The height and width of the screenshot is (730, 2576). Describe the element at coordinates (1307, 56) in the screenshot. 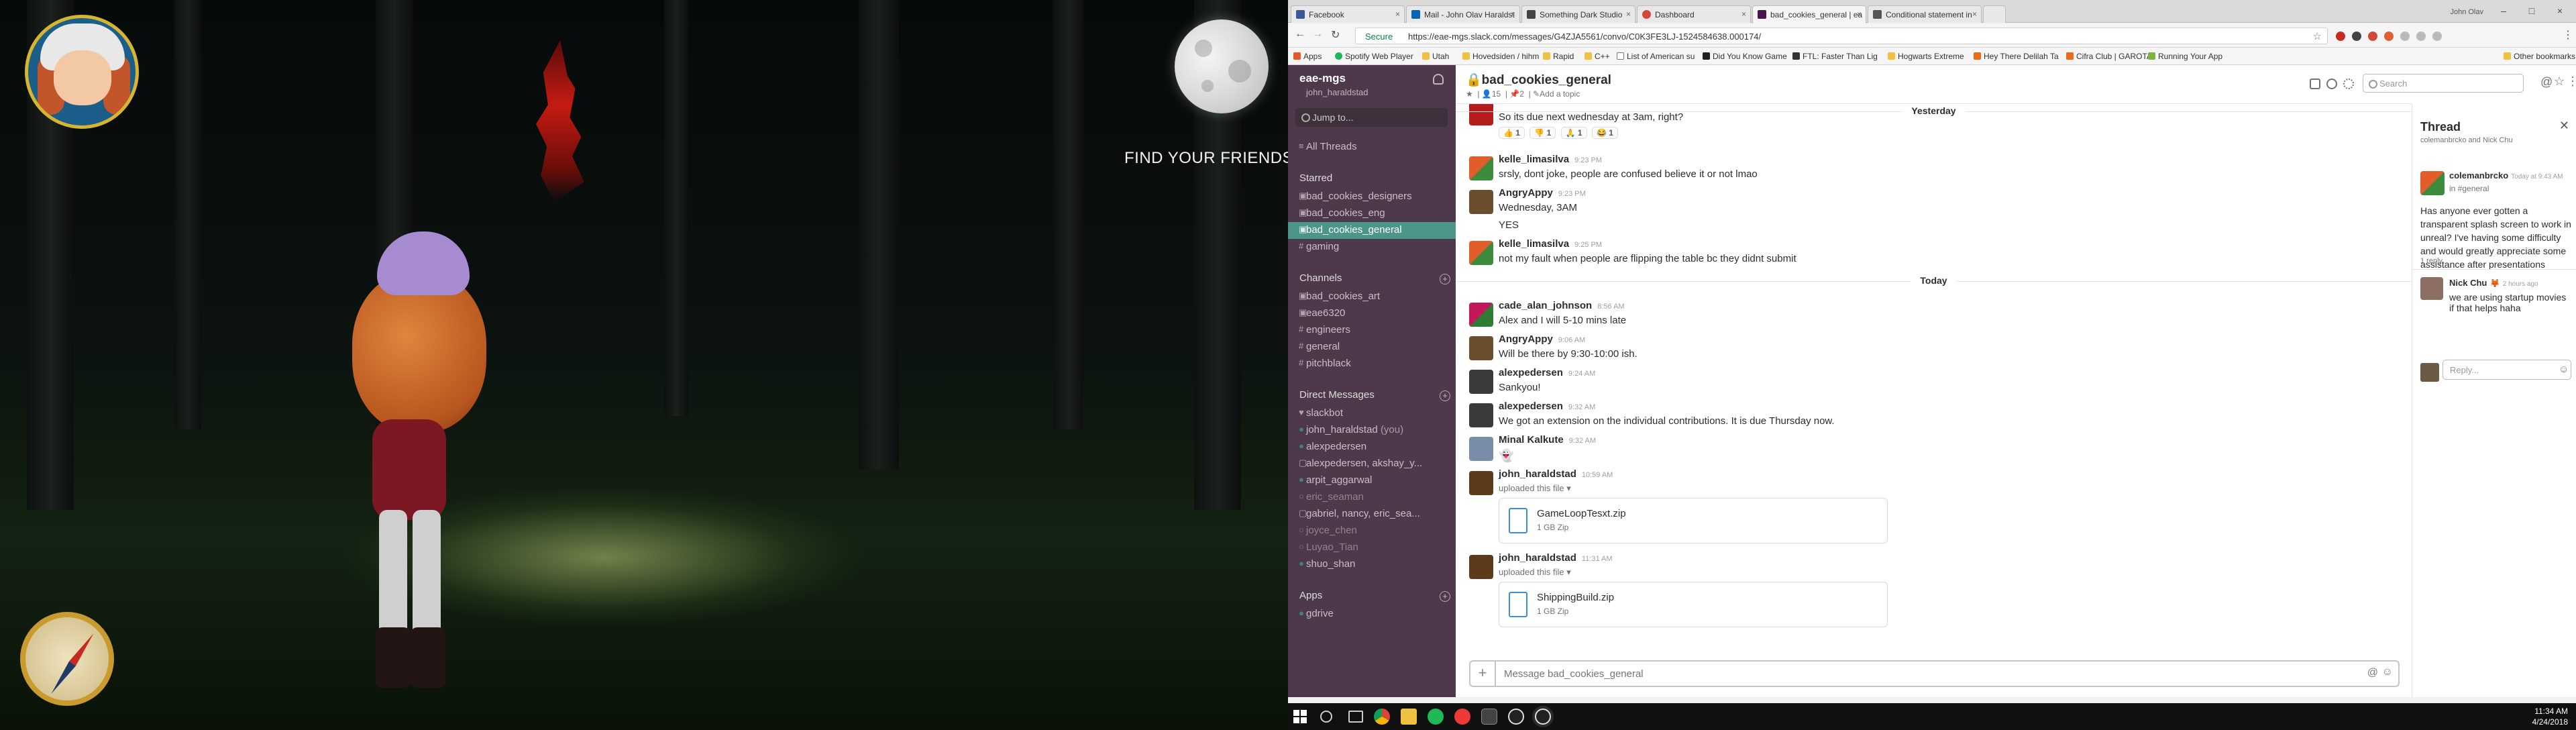

I see `bookmark-apps: Apps` at that location.